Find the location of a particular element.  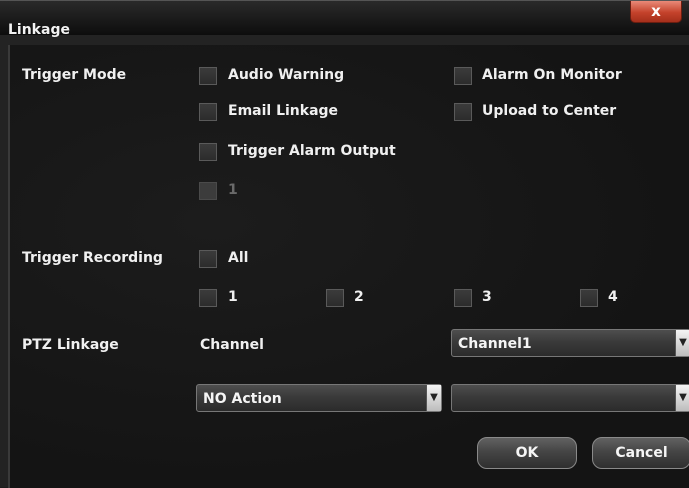

audio-warning-checkbox is located at coordinates (208, 76).